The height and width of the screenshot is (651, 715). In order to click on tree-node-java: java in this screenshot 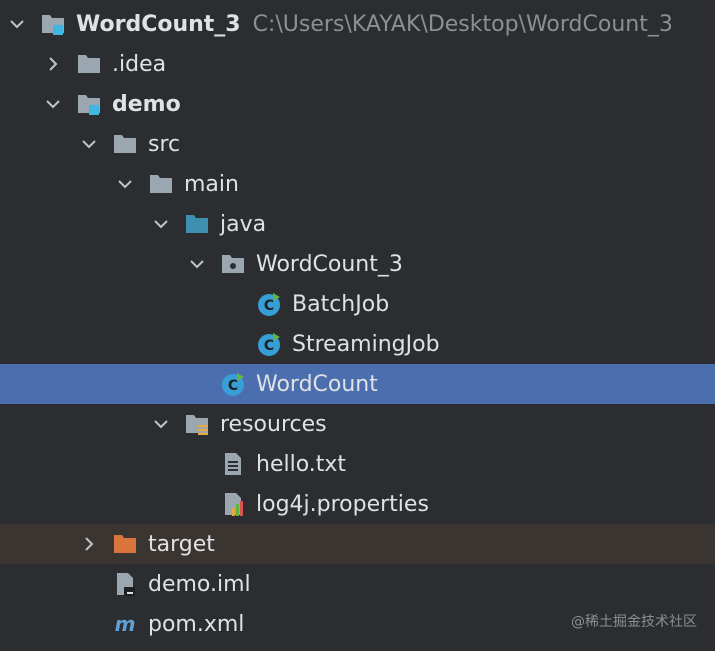, I will do `click(357, 224)`.